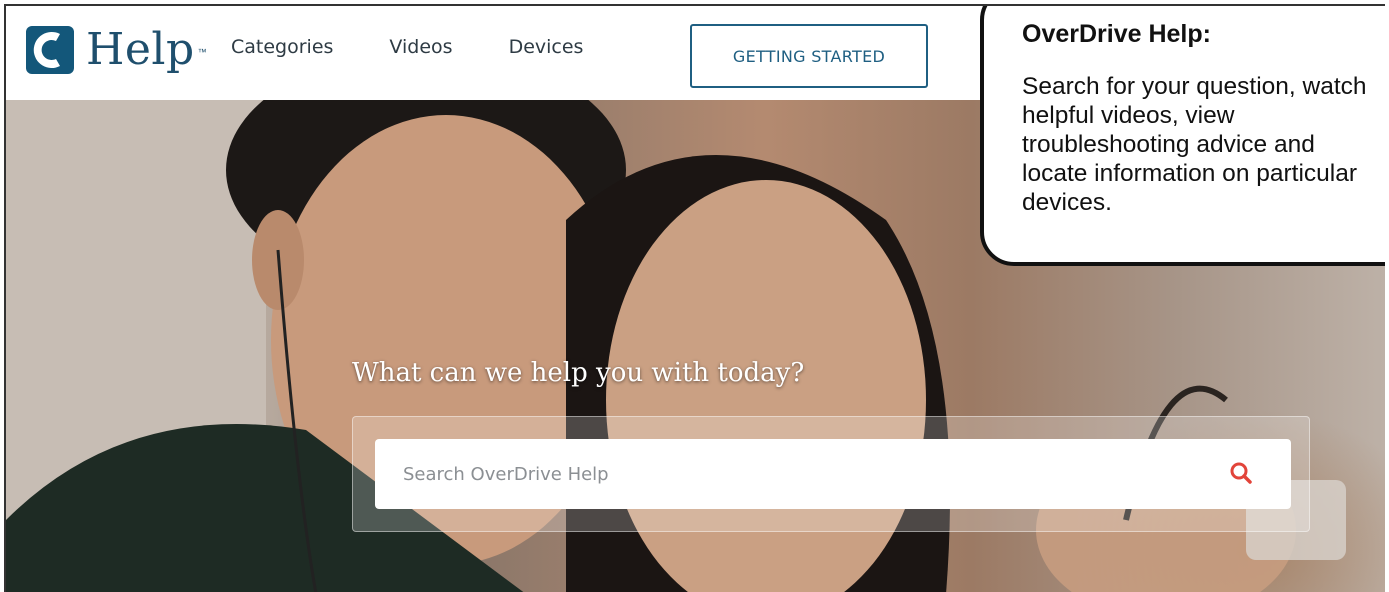 This screenshot has height=592, width=1389. I want to click on main-nav: Categories Videos Devices, so click(407, 47).